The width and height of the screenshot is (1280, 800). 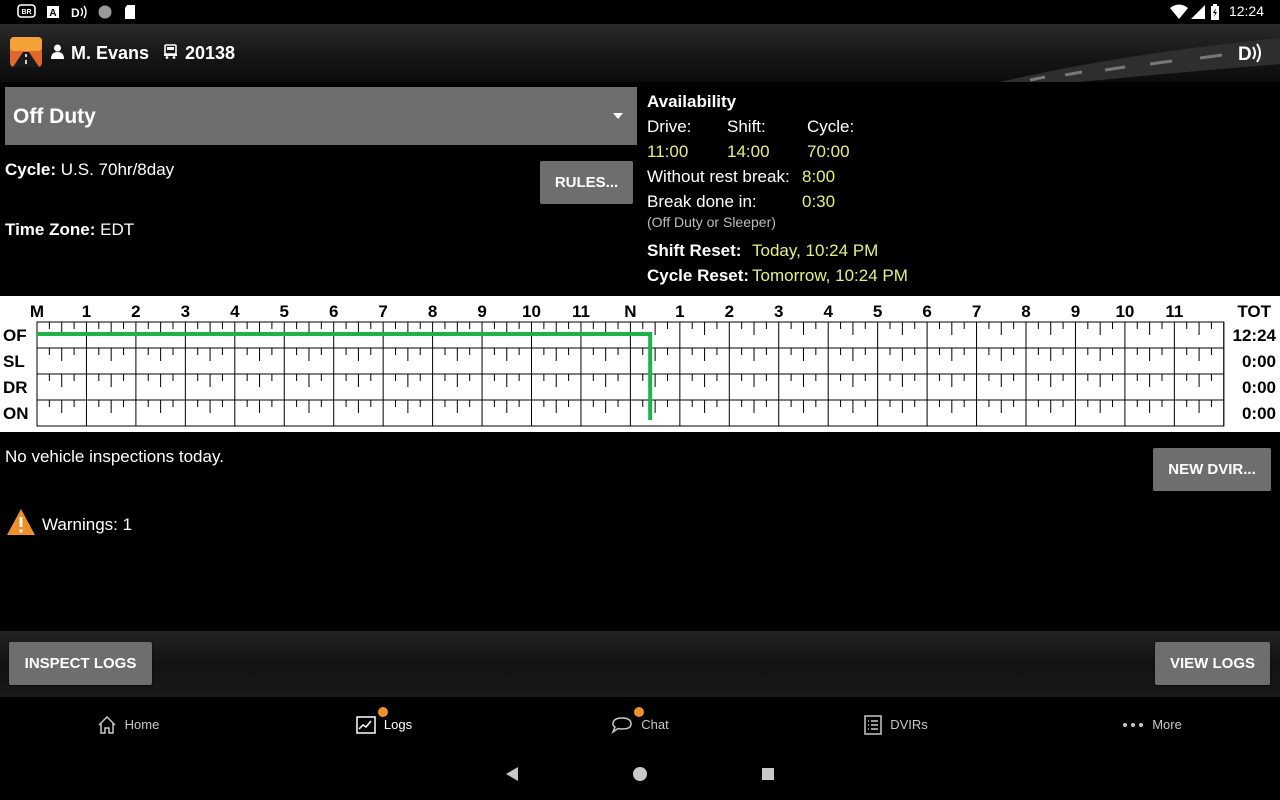 What do you see at coordinates (729, 311) in the screenshot?
I see `hour-label: 2` at bounding box center [729, 311].